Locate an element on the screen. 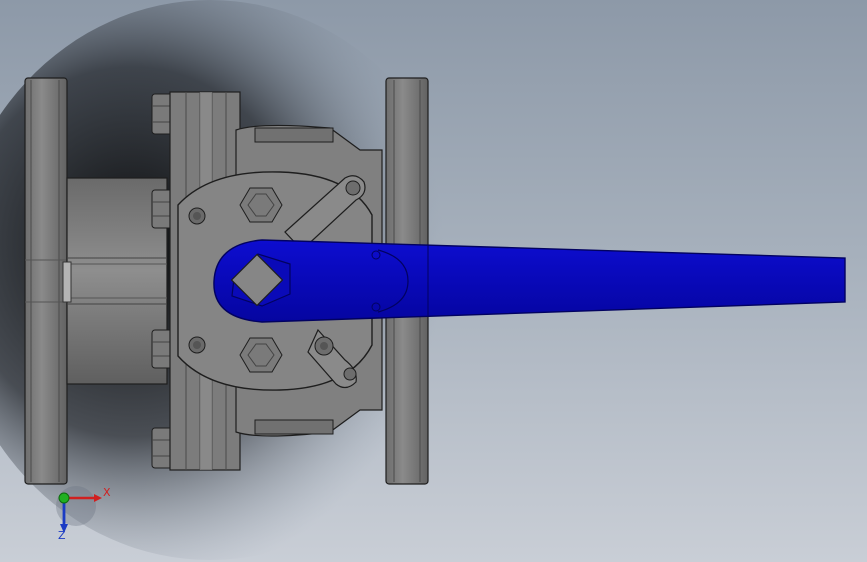 The width and height of the screenshot is (867, 562). axis-z-label: Z is located at coordinates (62, 535).